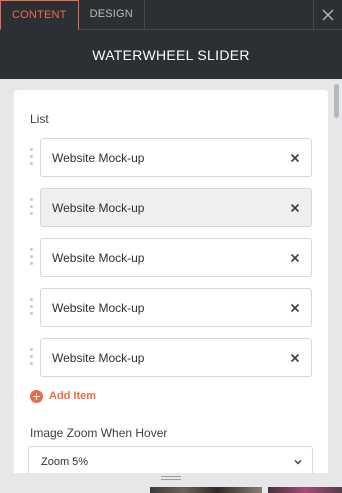 This screenshot has width=342, height=493. Describe the element at coordinates (170, 461) in the screenshot. I see `zoom-select: Zoom 5%` at that location.